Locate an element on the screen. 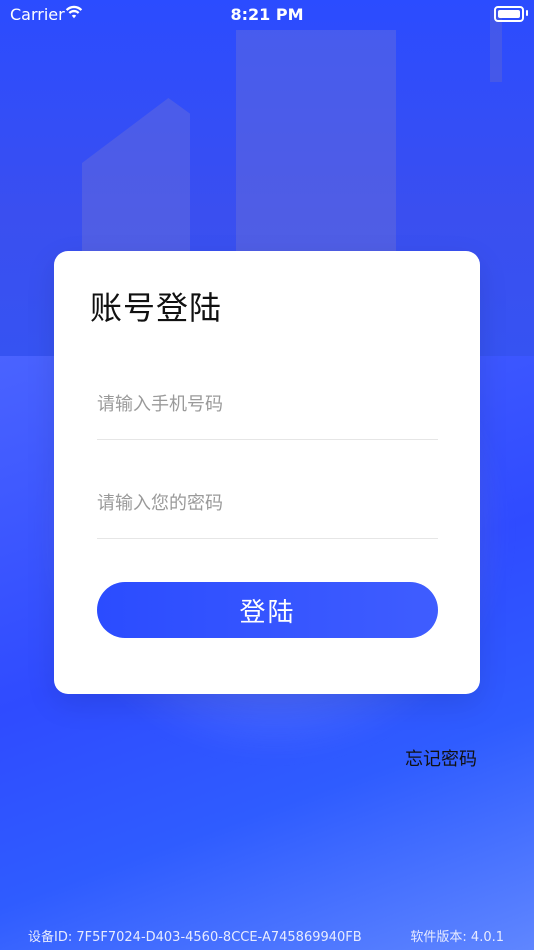  battery-icon is located at coordinates (509, 14).